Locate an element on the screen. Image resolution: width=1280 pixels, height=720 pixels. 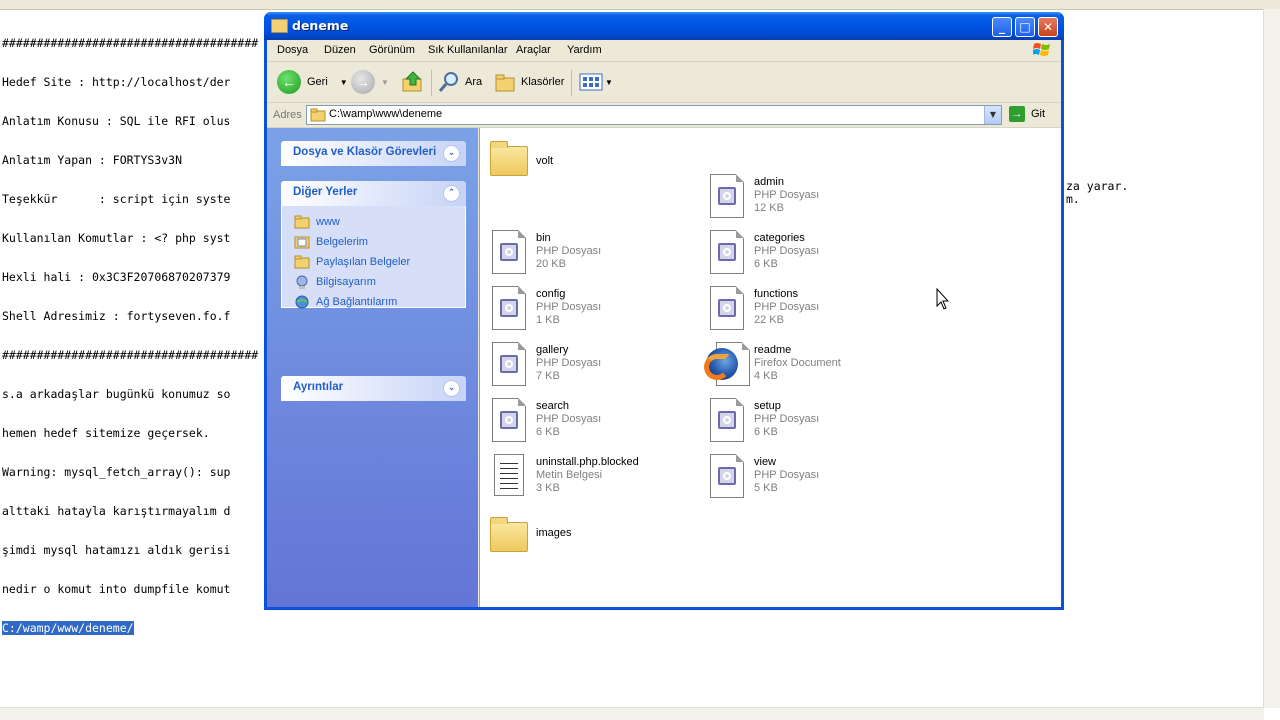
file-item: uninstall.php.blocked Metin Belgesi 3 KB is located at coordinates (588, 478).